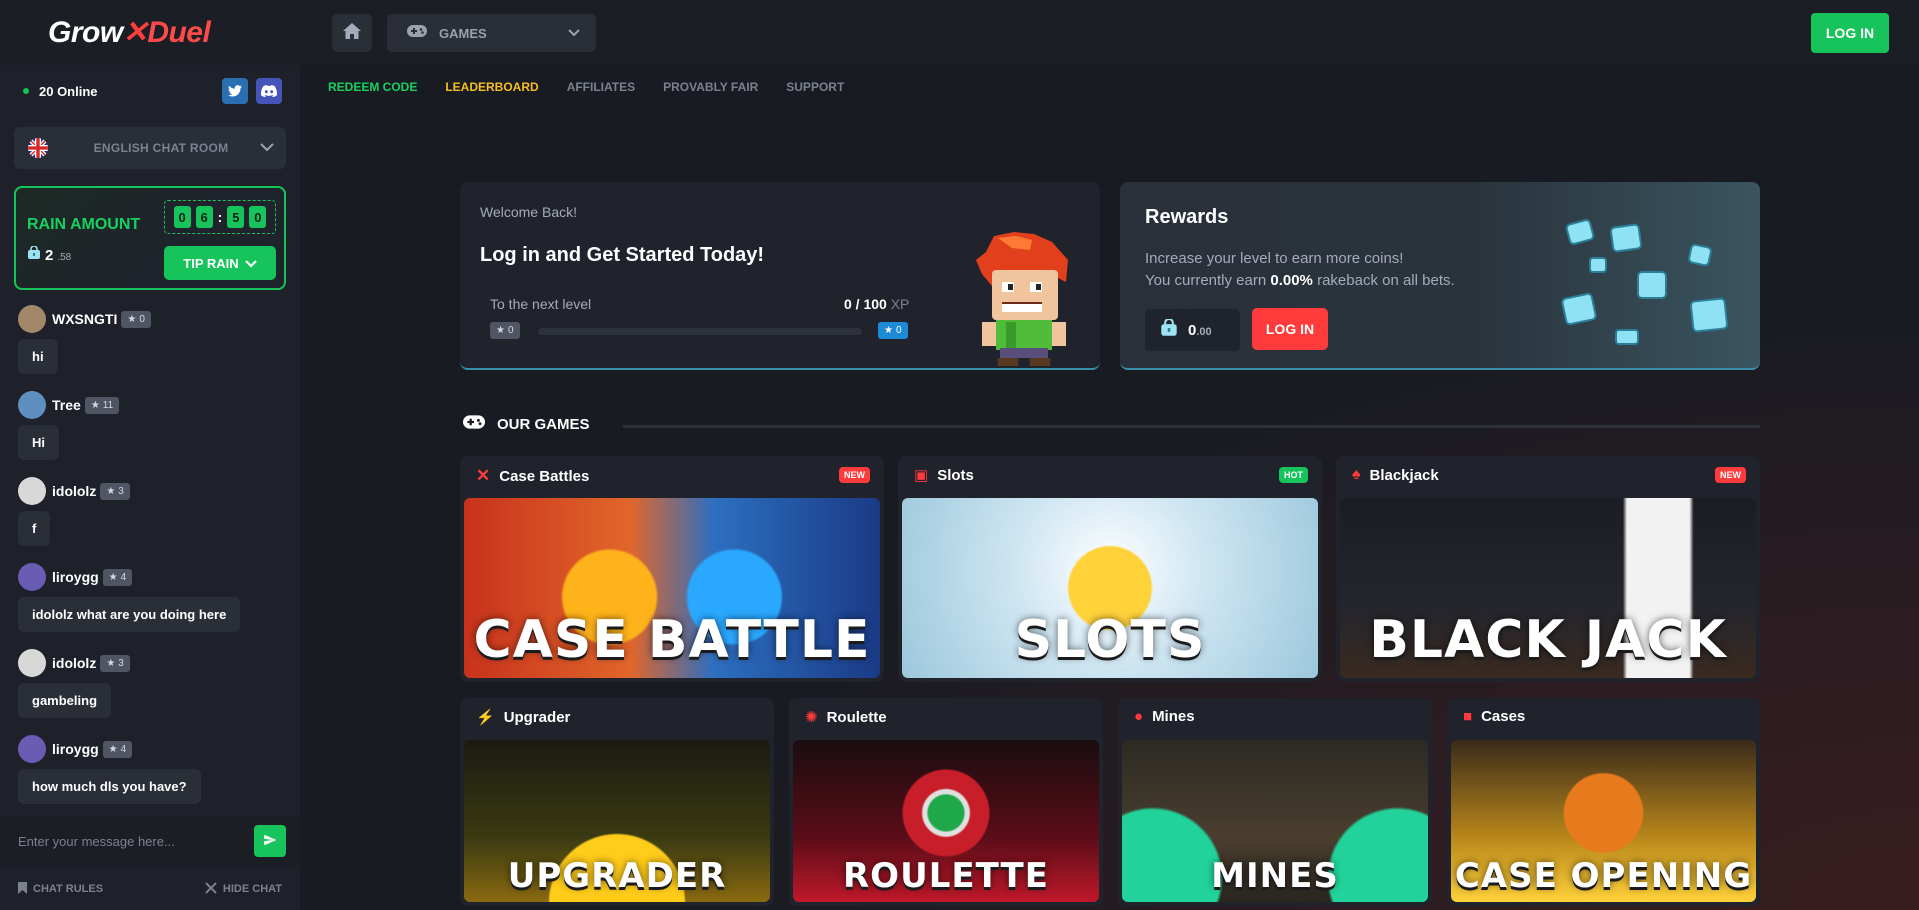 This screenshot has height=910, width=1919. What do you see at coordinates (102, 405) in the screenshot?
I see `level-badge: ★ 11` at bounding box center [102, 405].